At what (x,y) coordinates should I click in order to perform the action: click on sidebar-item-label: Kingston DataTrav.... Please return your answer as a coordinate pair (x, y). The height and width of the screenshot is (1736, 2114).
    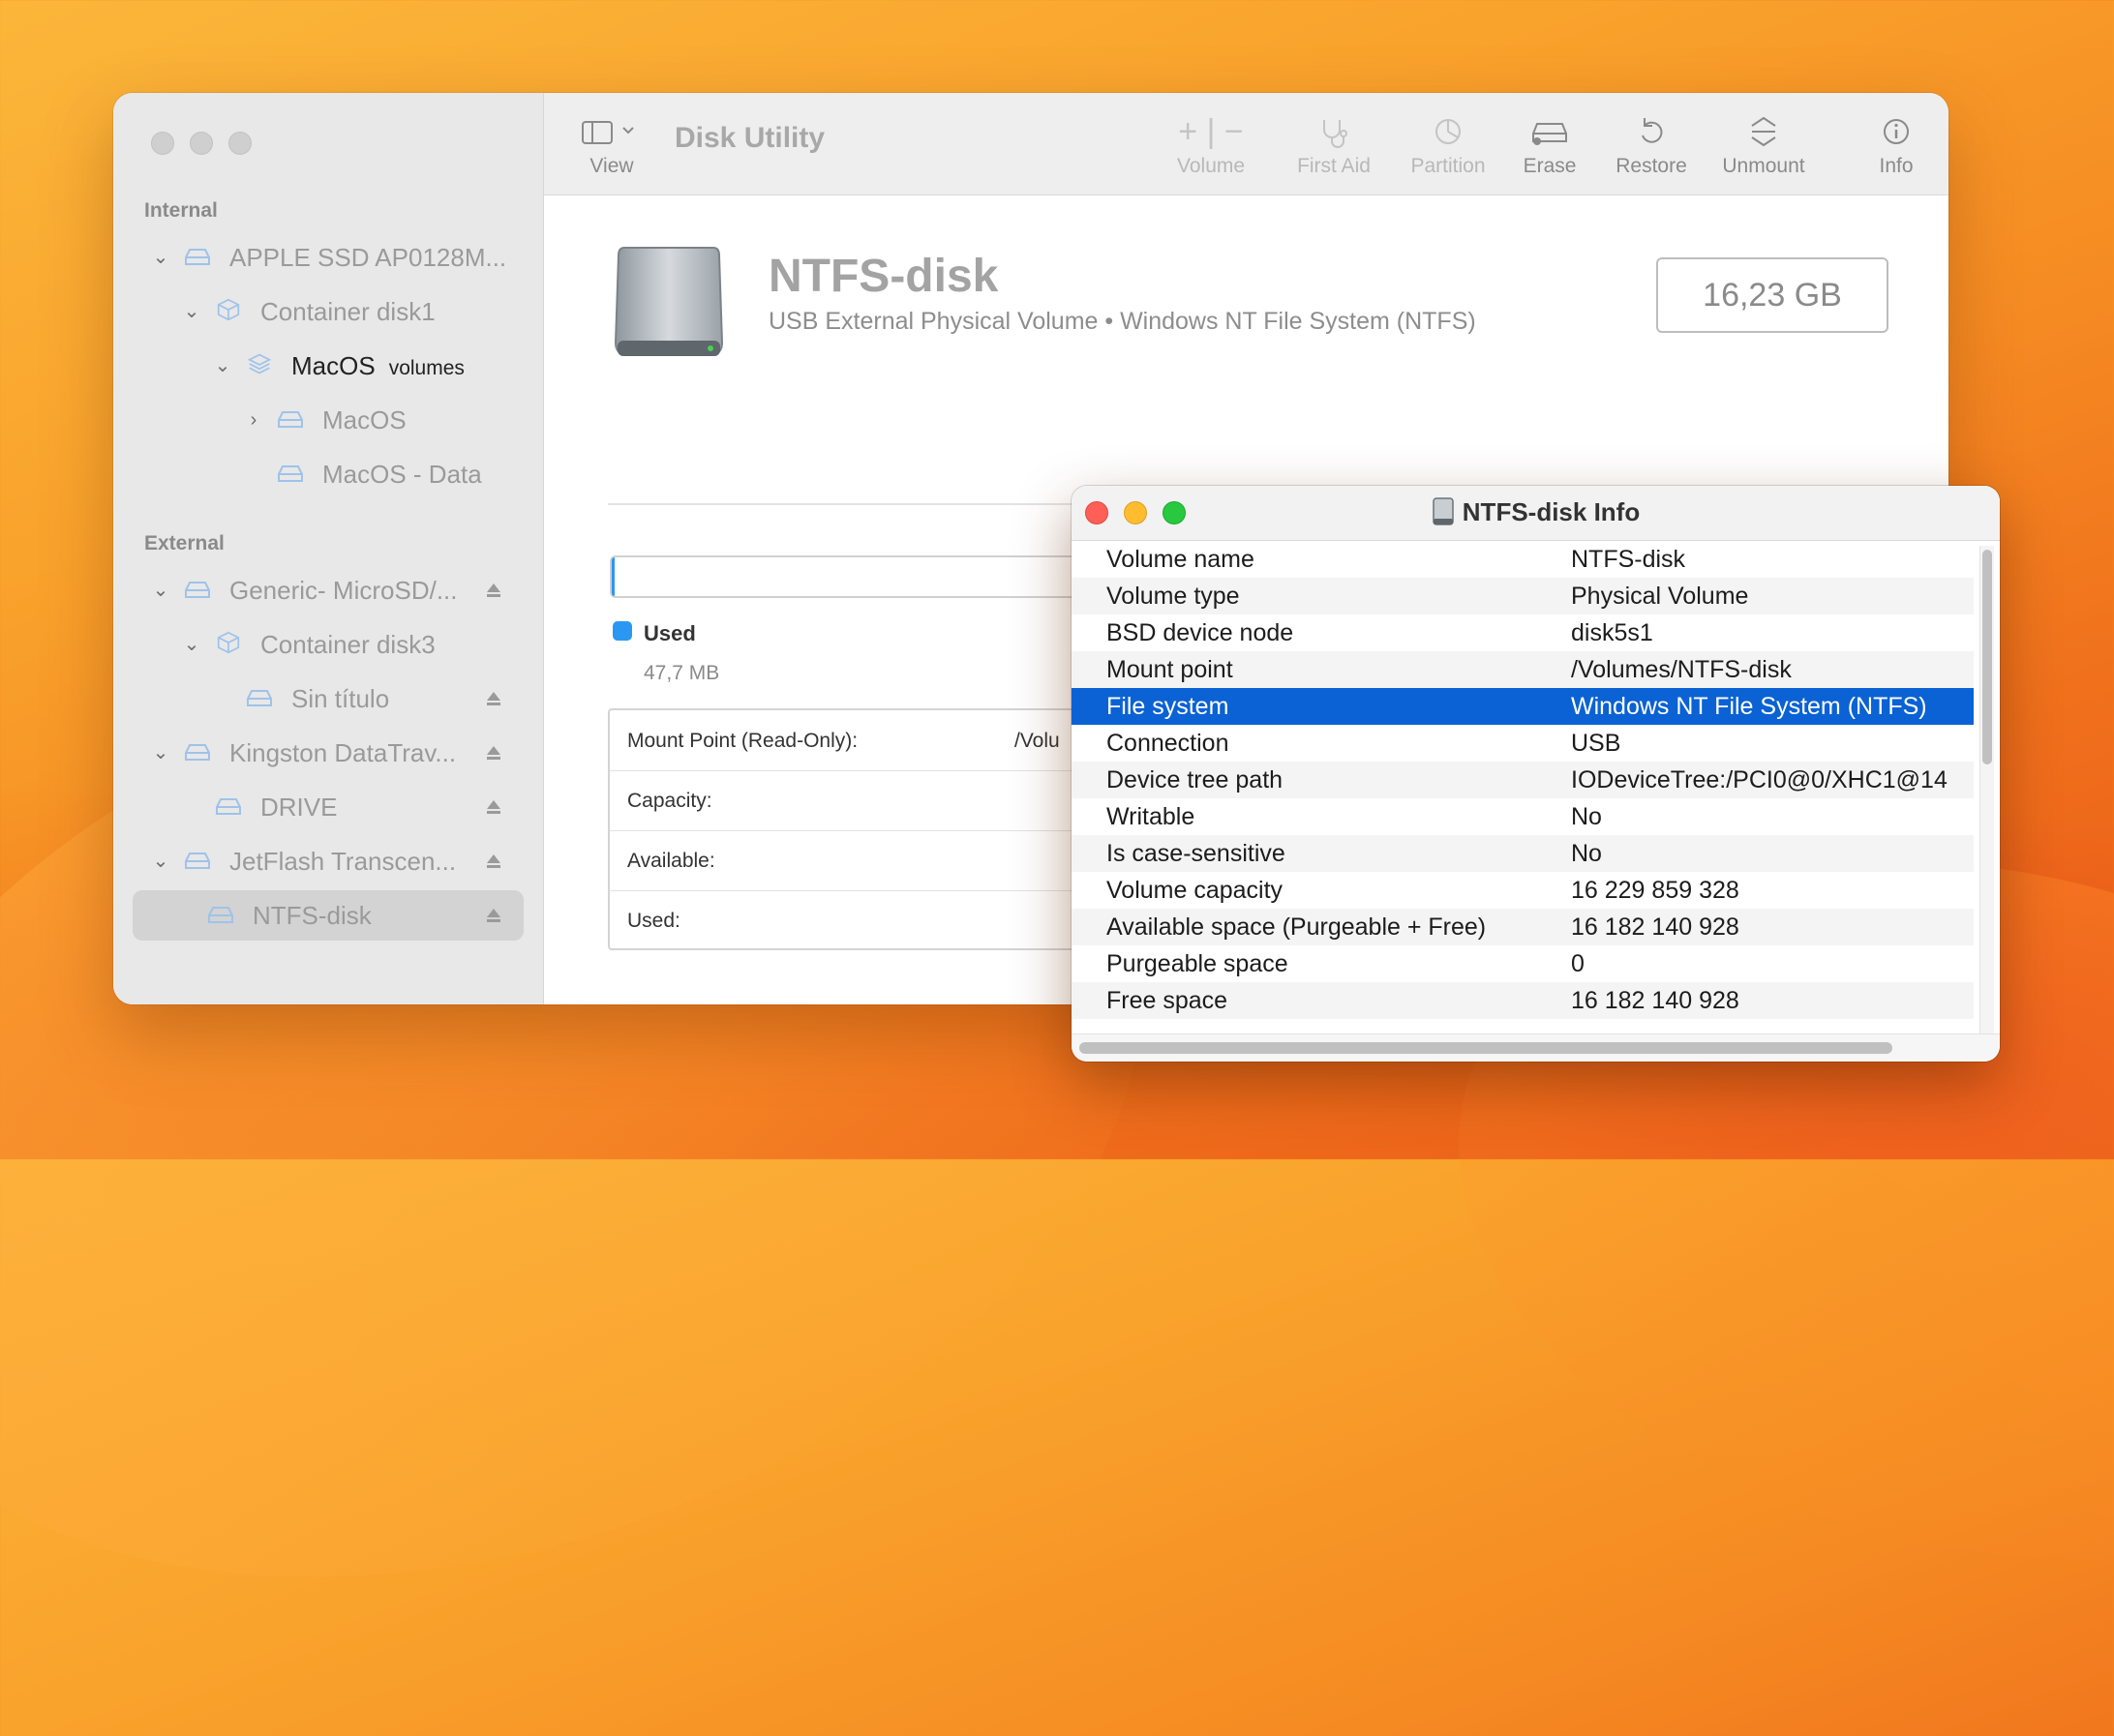
    Looking at the image, I should click on (343, 752).